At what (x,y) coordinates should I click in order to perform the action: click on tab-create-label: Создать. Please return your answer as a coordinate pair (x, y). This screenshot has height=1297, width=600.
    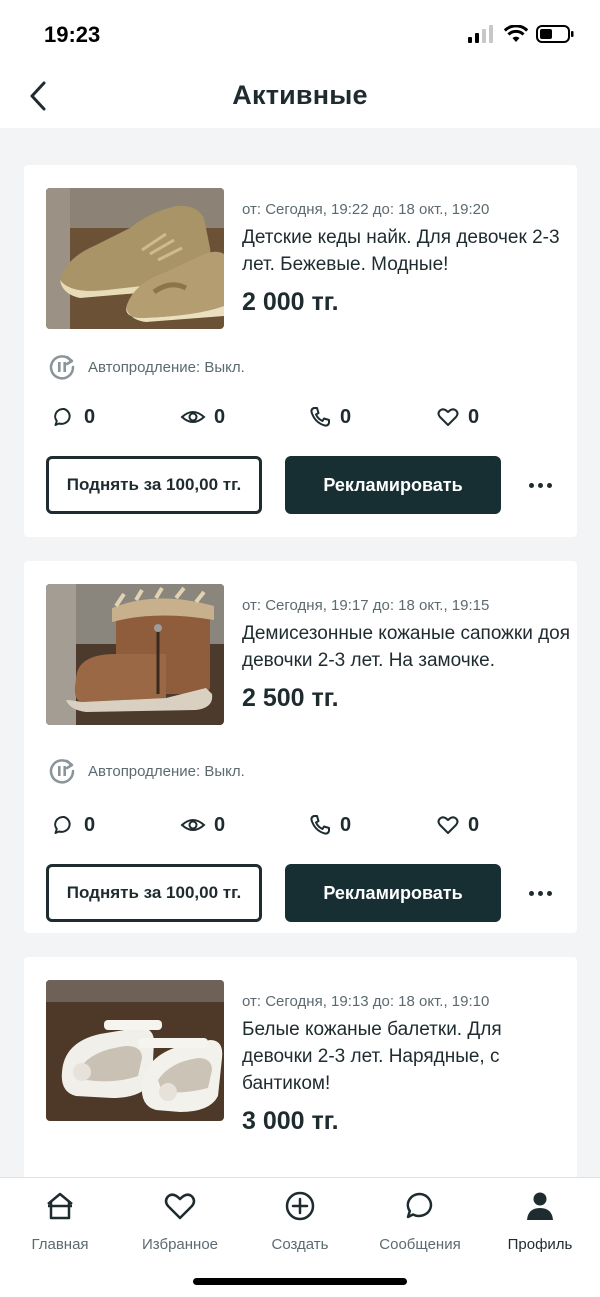
    Looking at the image, I should click on (300, 1244).